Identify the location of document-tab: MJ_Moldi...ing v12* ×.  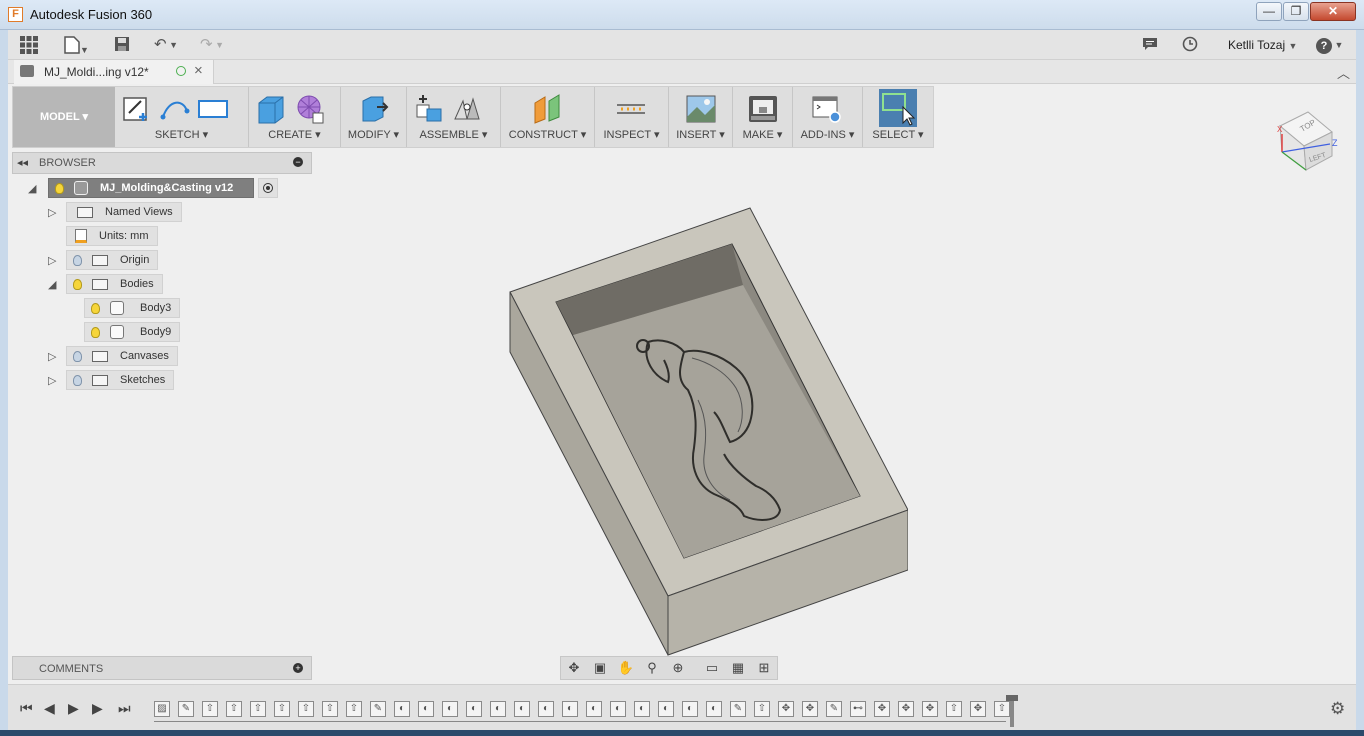
(114, 72).